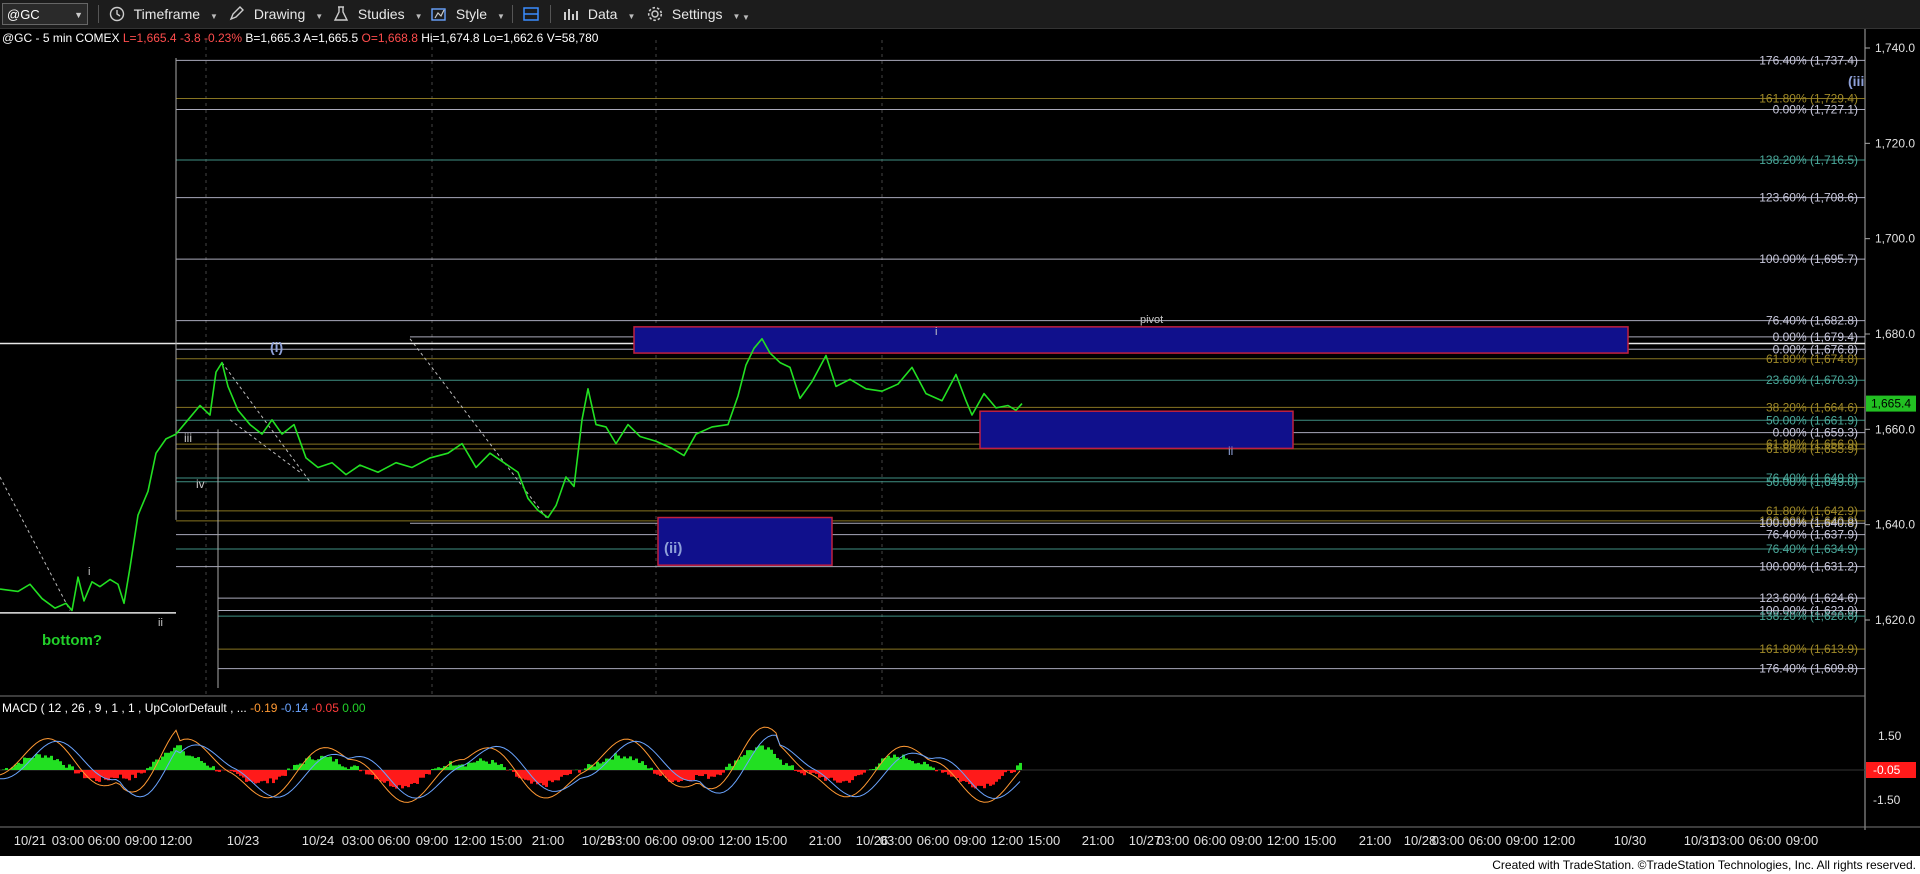 The width and height of the screenshot is (1920, 874). What do you see at coordinates (1895, 429) in the screenshot?
I see `price-tick-label: 1,660.0` at bounding box center [1895, 429].